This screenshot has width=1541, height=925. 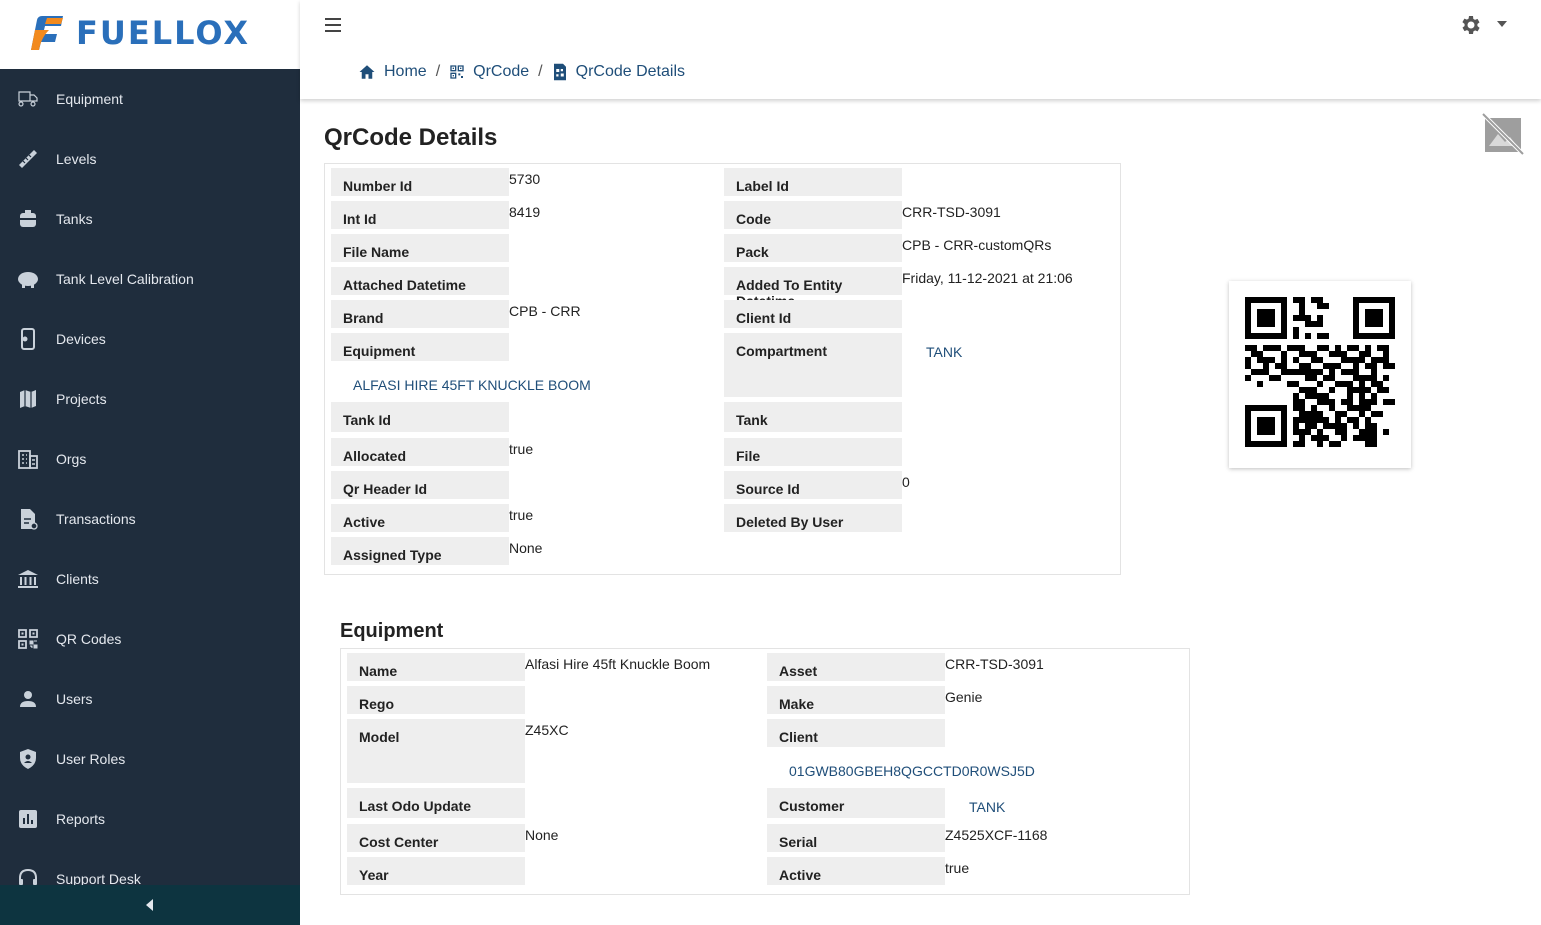 What do you see at coordinates (813, 365) in the screenshot?
I see `detail-label: Compartment` at bounding box center [813, 365].